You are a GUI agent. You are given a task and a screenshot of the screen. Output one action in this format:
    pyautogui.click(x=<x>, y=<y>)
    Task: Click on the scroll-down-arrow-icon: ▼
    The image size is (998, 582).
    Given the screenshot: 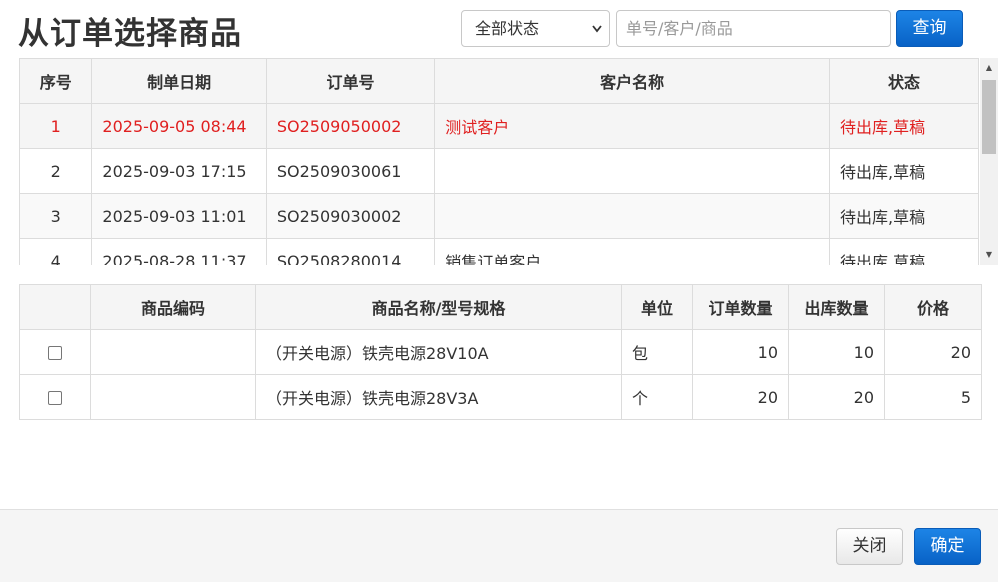 What is the action you would take?
    pyautogui.click(x=989, y=255)
    